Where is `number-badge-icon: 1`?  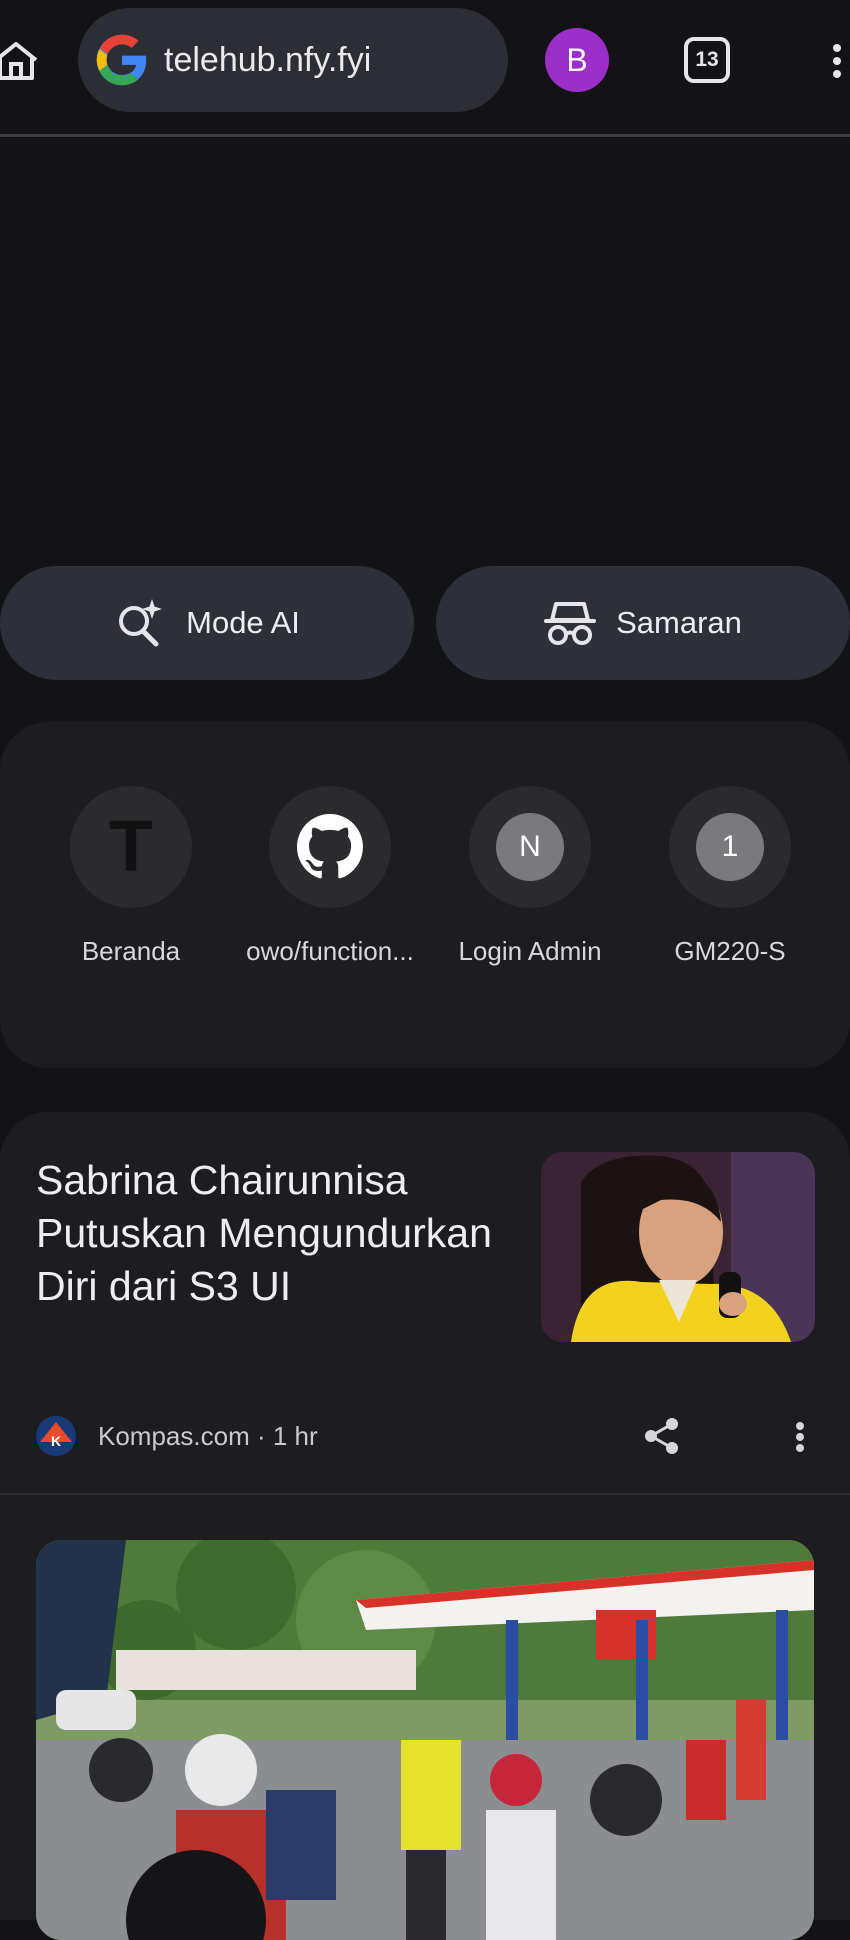
number-badge-icon: 1 is located at coordinates (730, 847).